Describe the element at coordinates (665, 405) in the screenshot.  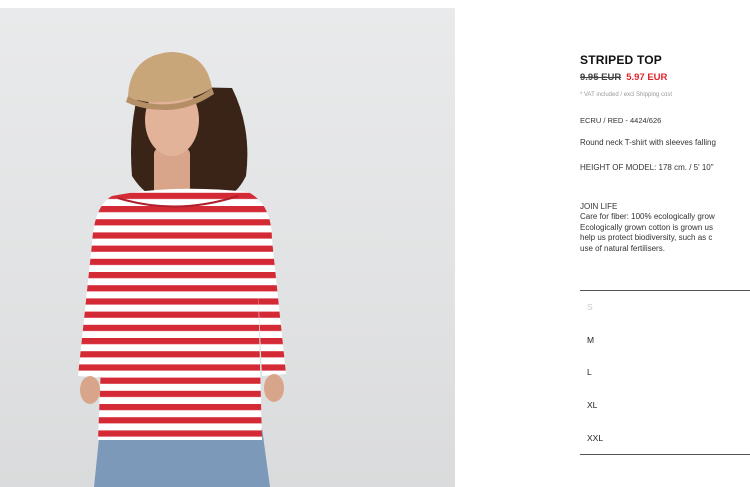
I see `size-option-xl: XL` at that location.